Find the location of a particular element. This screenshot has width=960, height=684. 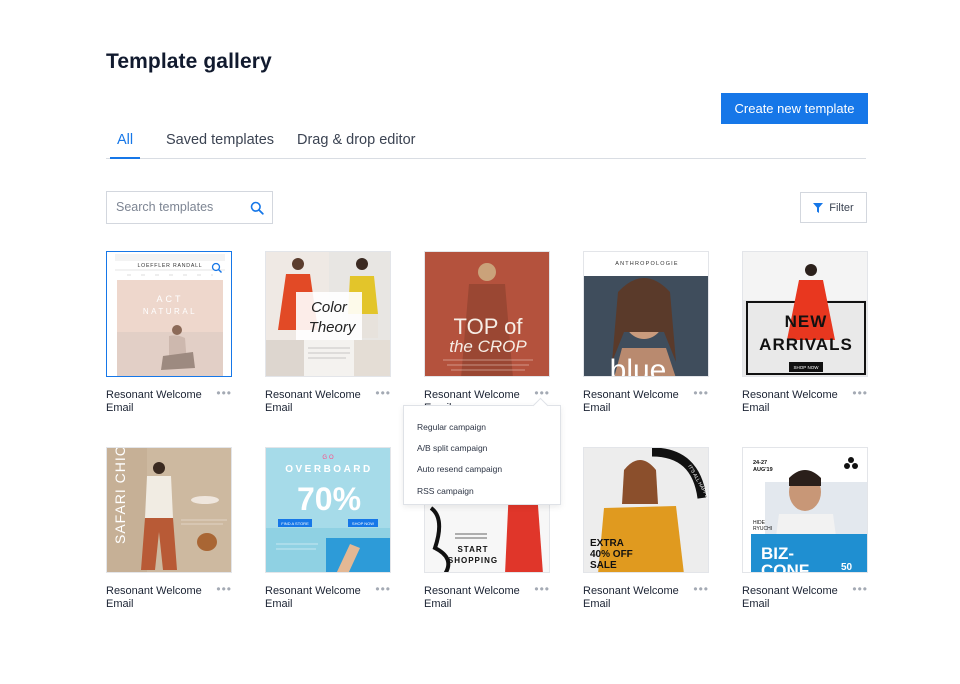

thumb-date: 24-27 is located at coordinates (760, 463).